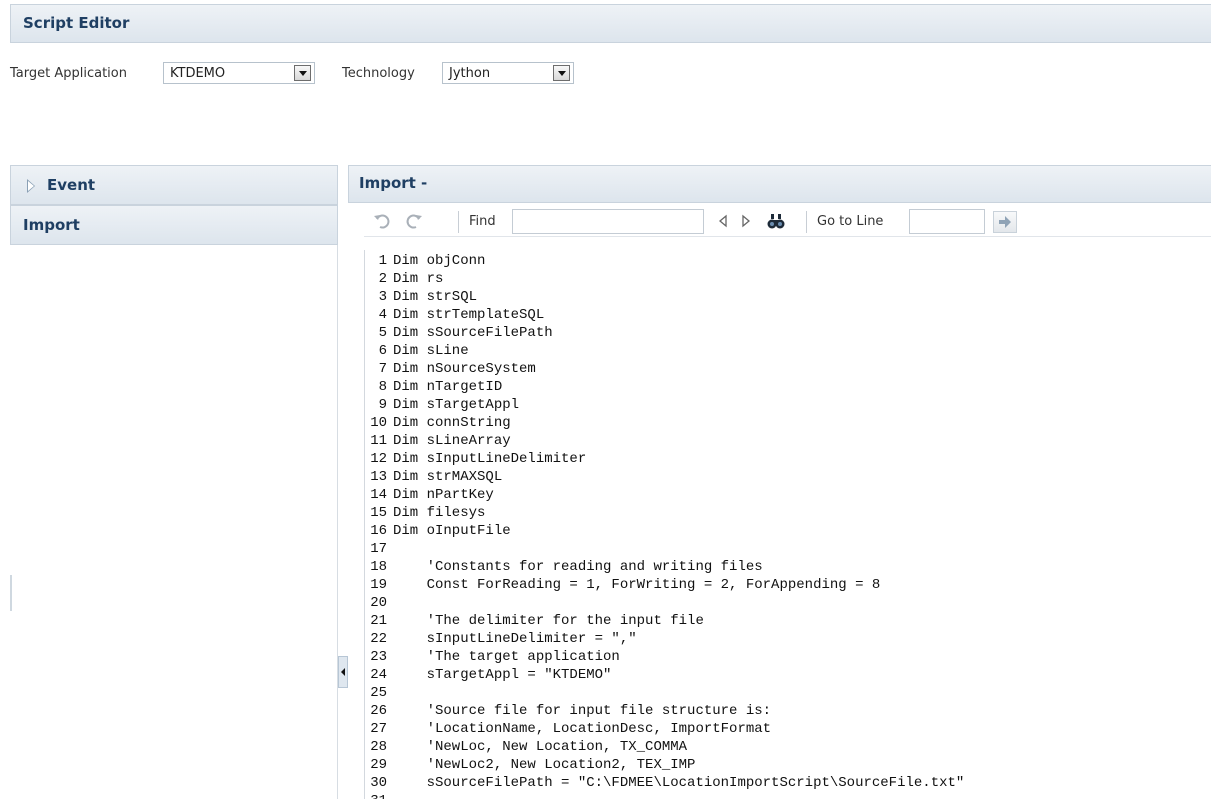 The height and width of the screenshot is (799, 1211). What do you see at coordinates (378, 765) in the screenshot?
I see `line-number: 29` at bounding box center [378, 765].